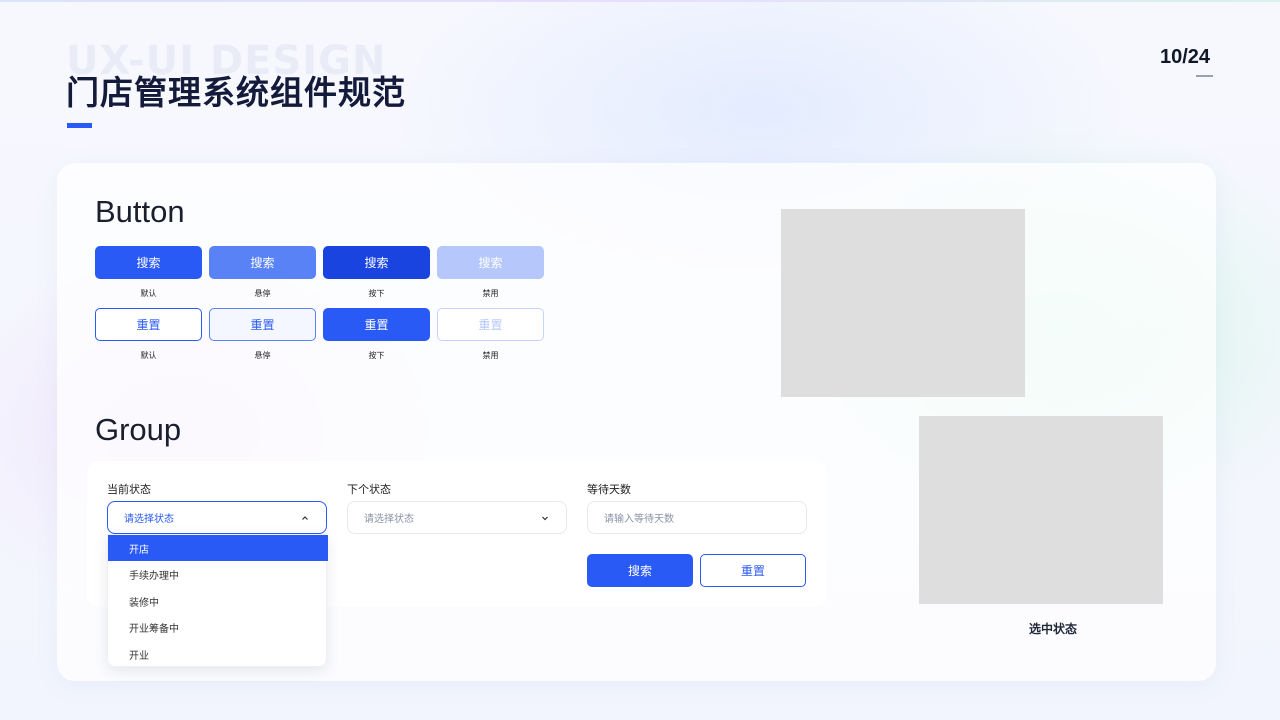  What do you see at coordinates (1185, 57) in the screenshot?
I see `page-number: 10/24` at bounding box center [1185, 57].